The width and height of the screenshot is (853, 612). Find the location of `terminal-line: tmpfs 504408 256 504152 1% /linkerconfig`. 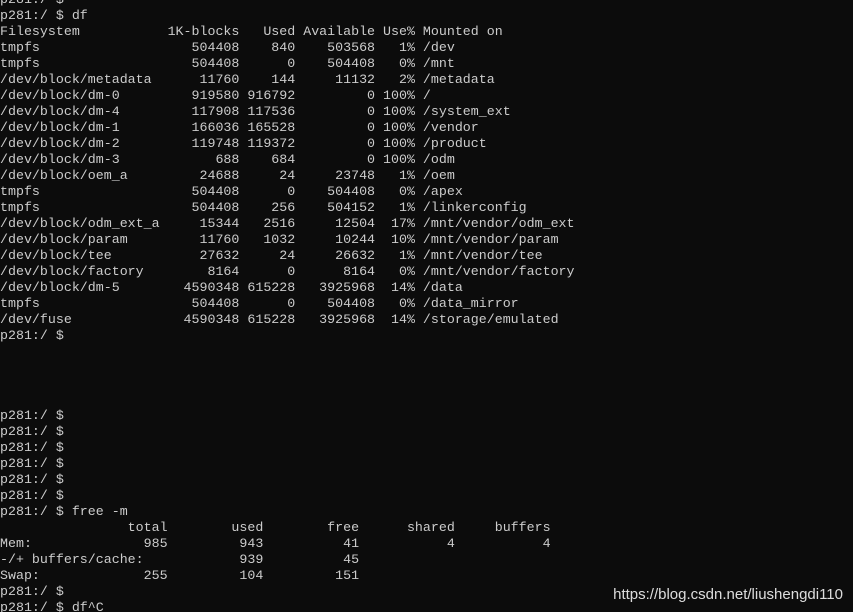

terminal-line: tmpfs 504408 256 504152 1% /linkerconfig is located at coordinates (263, 207).